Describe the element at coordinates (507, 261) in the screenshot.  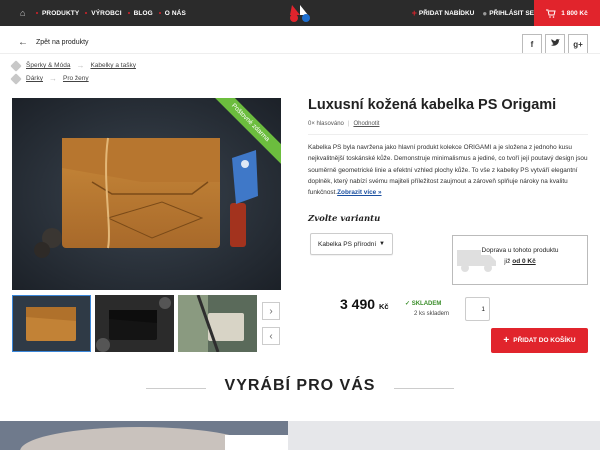
I see `delivery-prefix: již` at that location.